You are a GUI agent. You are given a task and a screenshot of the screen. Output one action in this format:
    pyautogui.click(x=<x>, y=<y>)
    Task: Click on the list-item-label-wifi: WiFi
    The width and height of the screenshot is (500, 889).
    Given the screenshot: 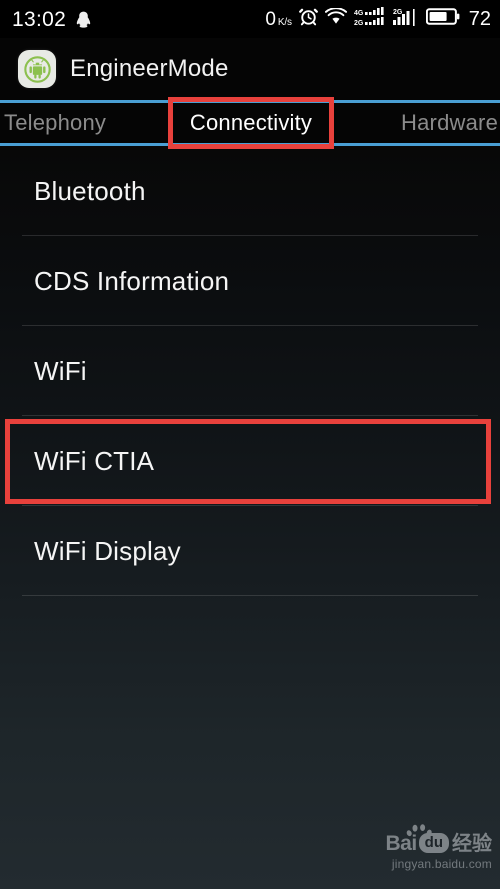 What is the action you would take?
    pyautogui.click(x=60, y=370)
    